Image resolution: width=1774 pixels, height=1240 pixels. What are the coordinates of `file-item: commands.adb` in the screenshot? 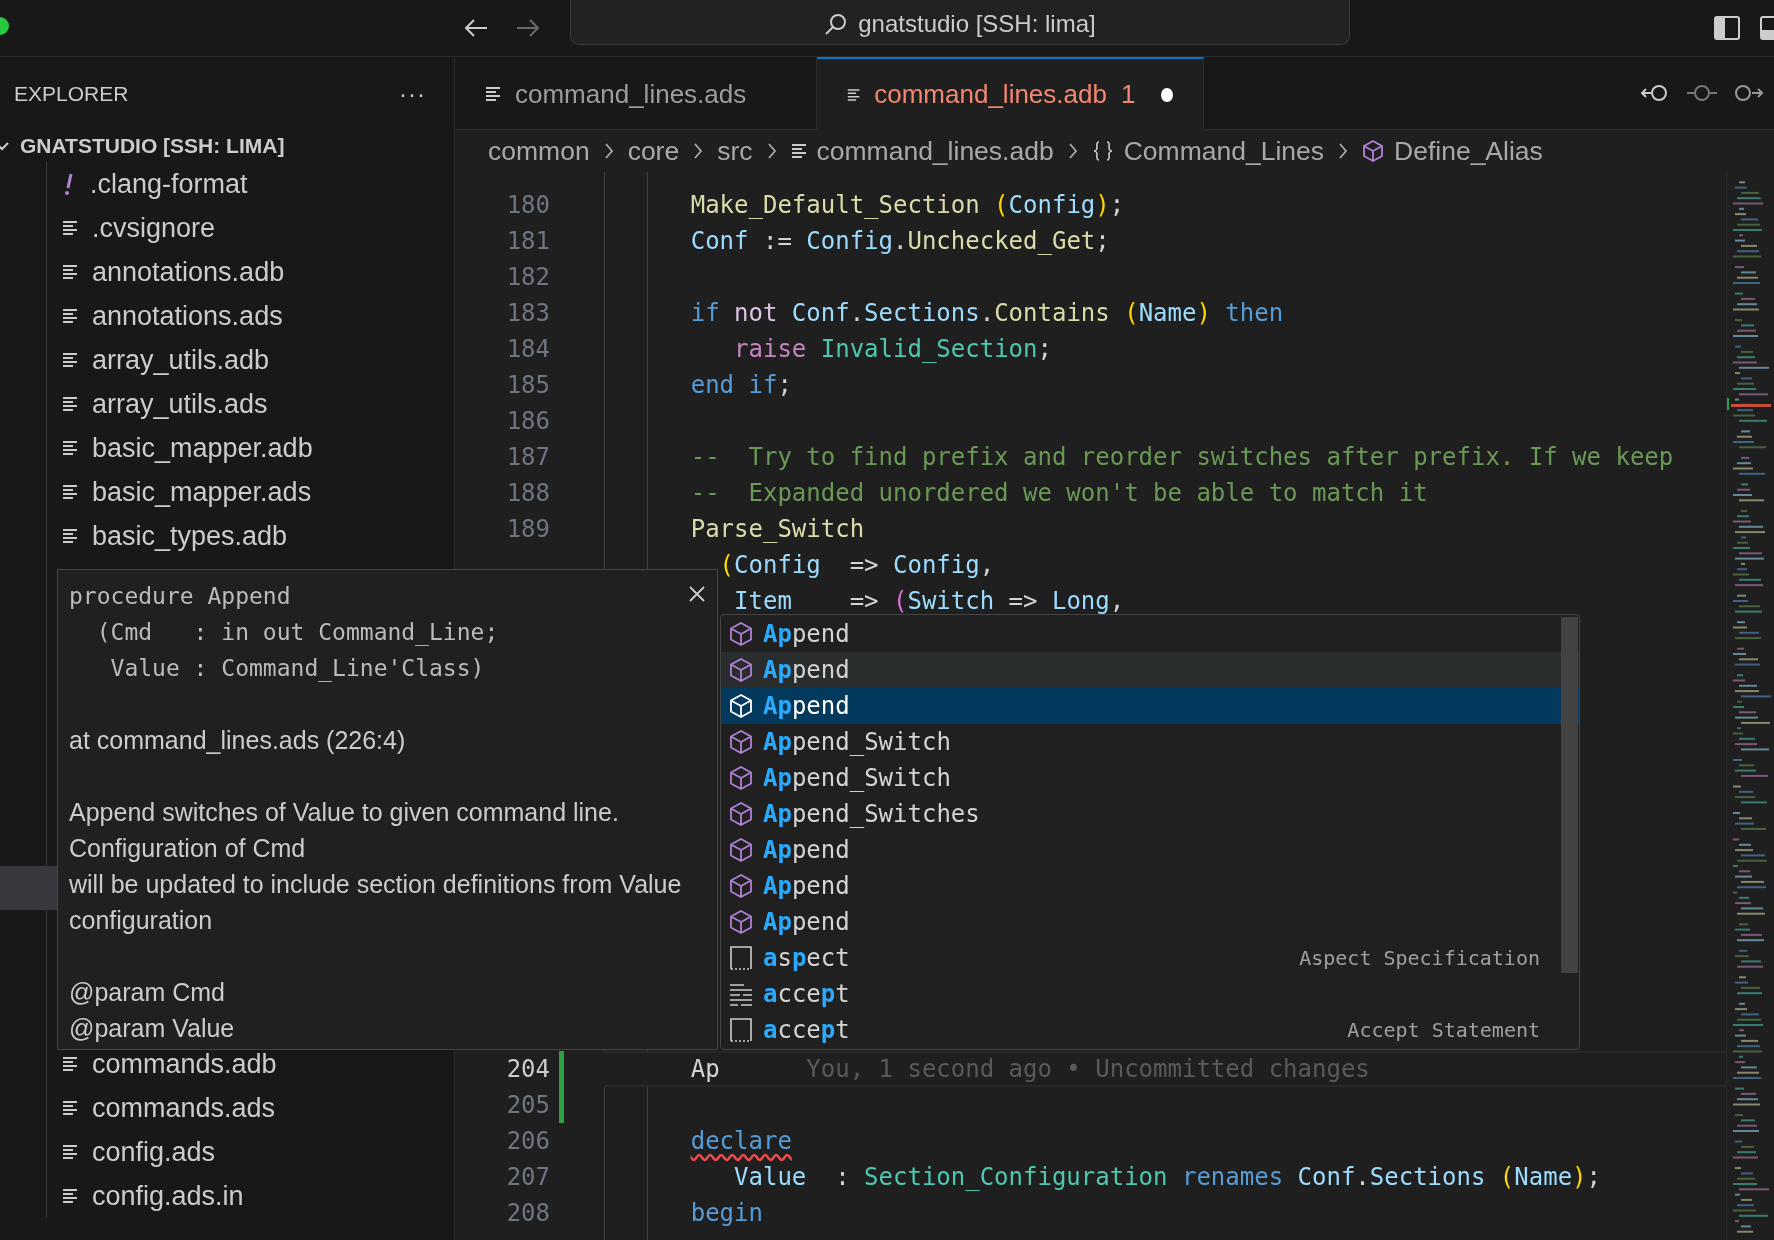 It's located at (138, 1064).